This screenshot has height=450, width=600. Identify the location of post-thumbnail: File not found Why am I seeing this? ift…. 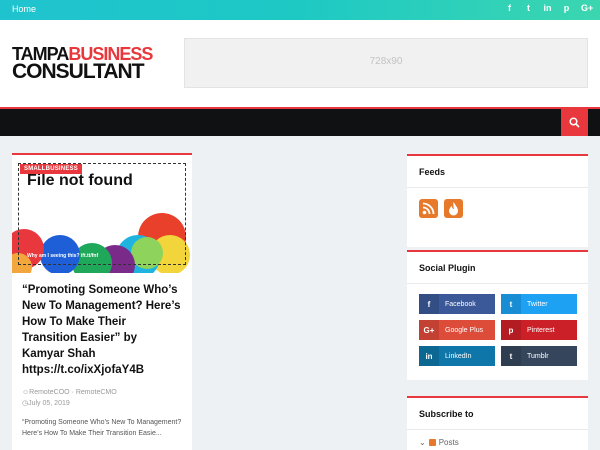
(102, 214).